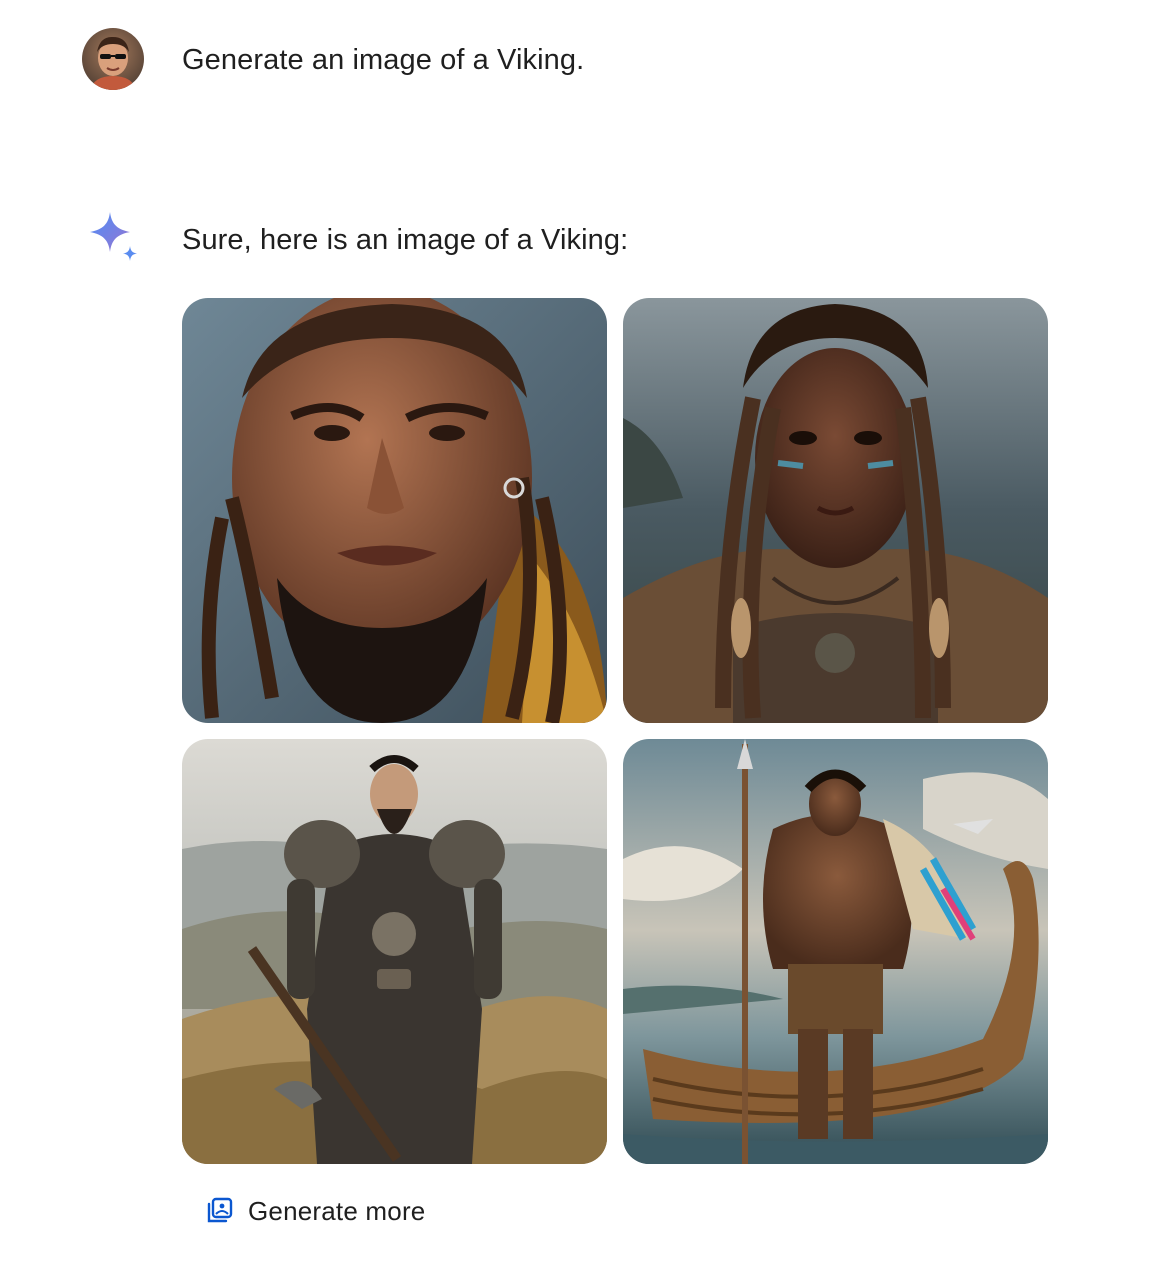 The height and width of the screenshot is (1280, 1159). I want to click on user-avatar, so click(113, 59).